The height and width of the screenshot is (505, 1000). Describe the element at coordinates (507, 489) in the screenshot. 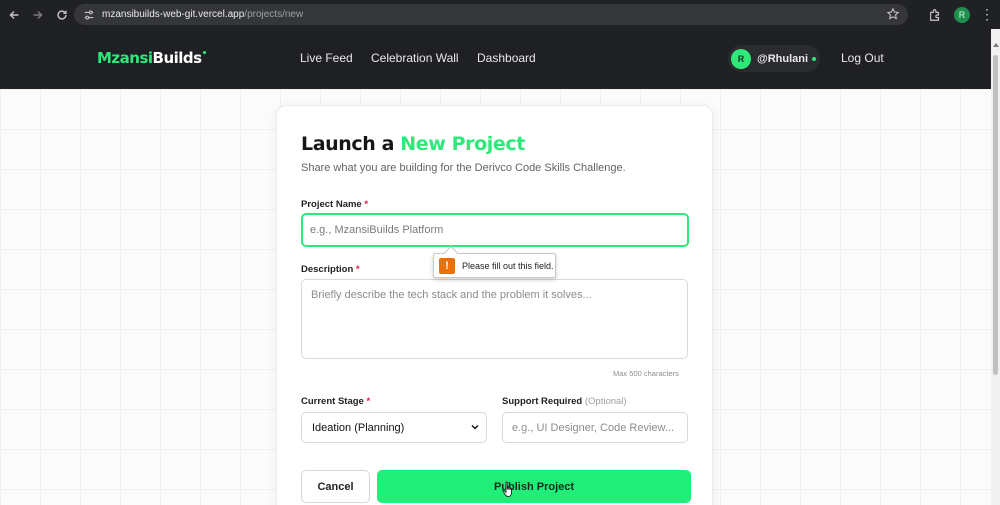

I see `mouse-pointer-icon` at that location.